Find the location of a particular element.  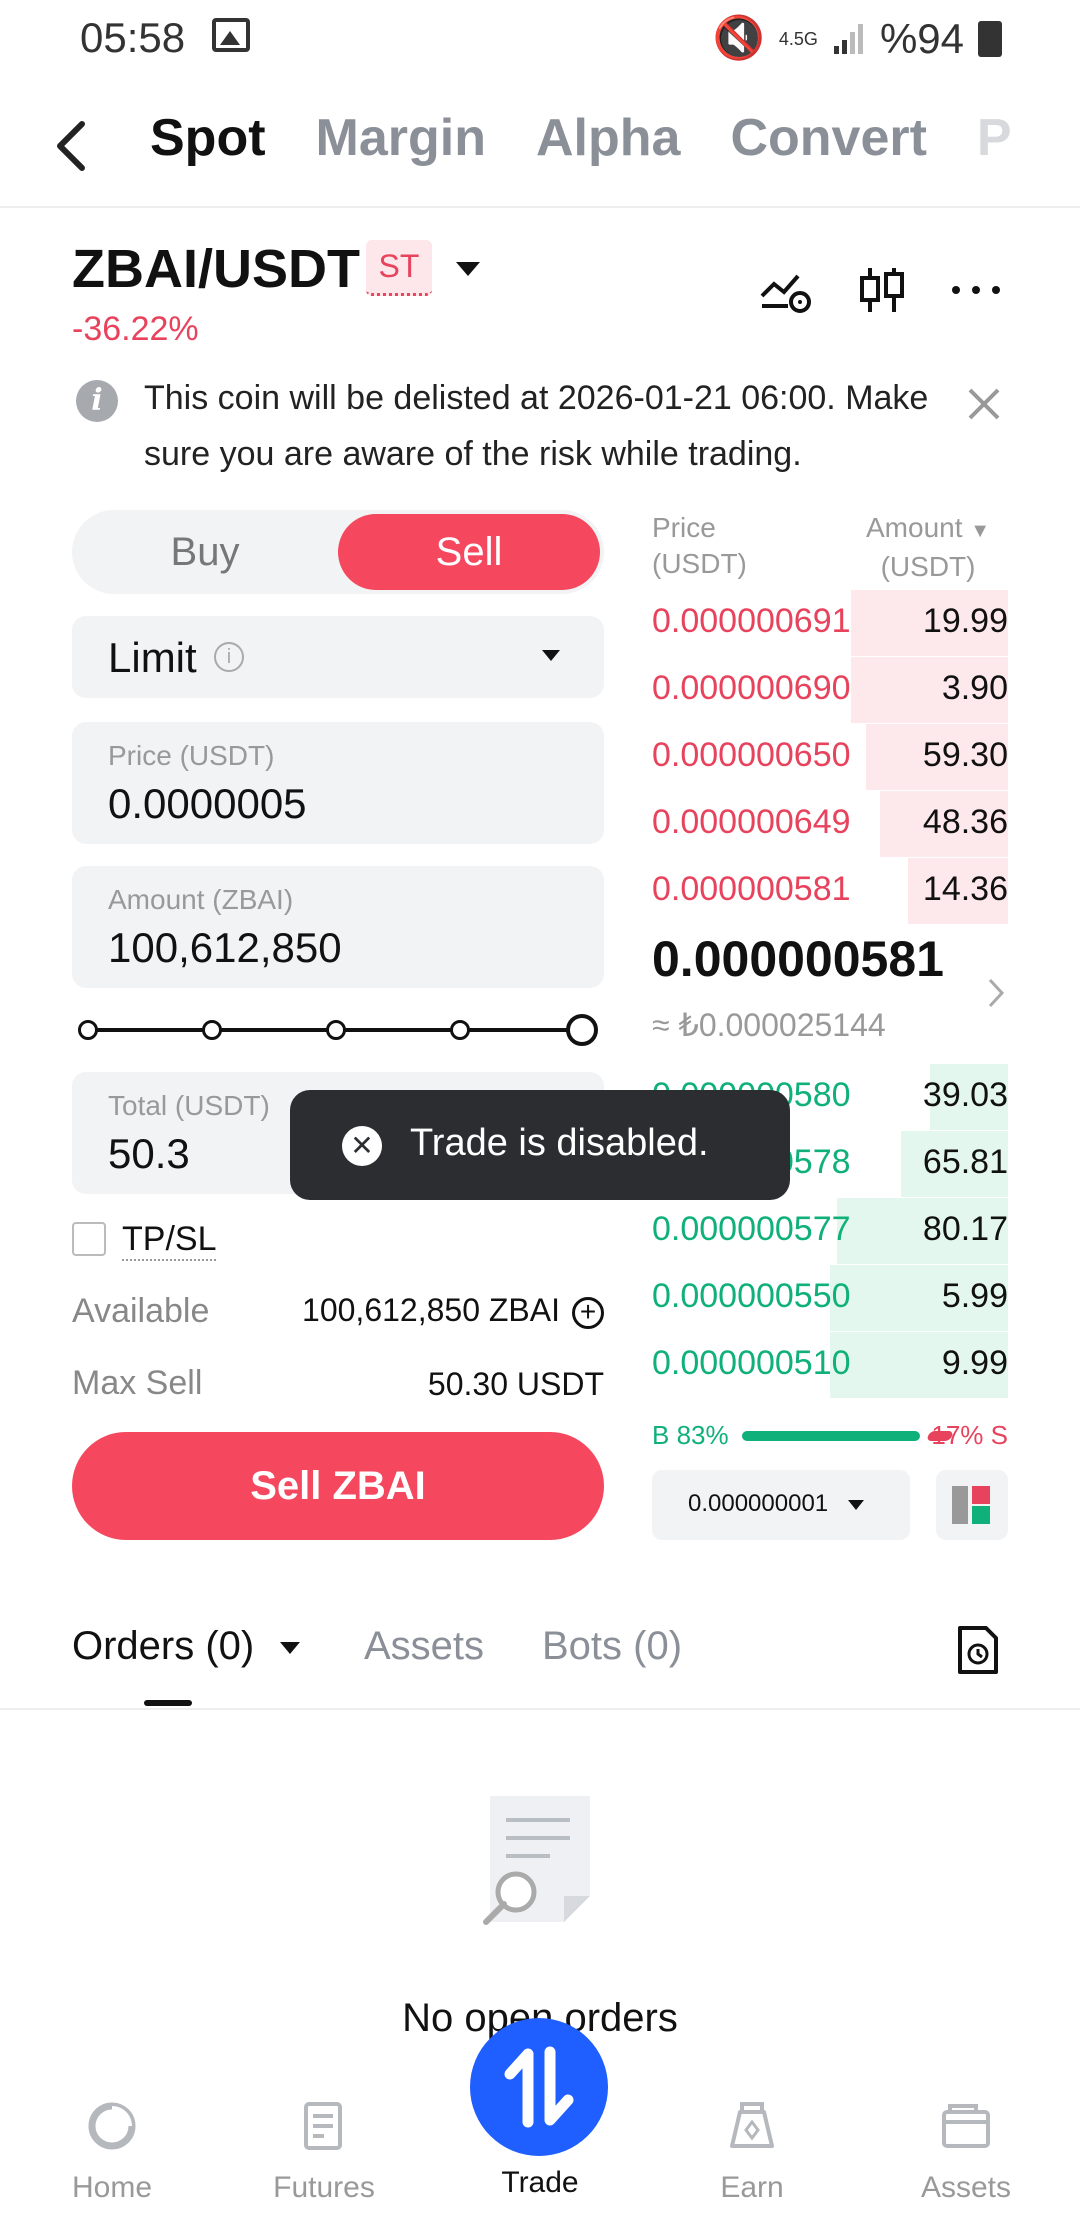

price-header-line2: (USDT) is located at coordinates (699, 563).